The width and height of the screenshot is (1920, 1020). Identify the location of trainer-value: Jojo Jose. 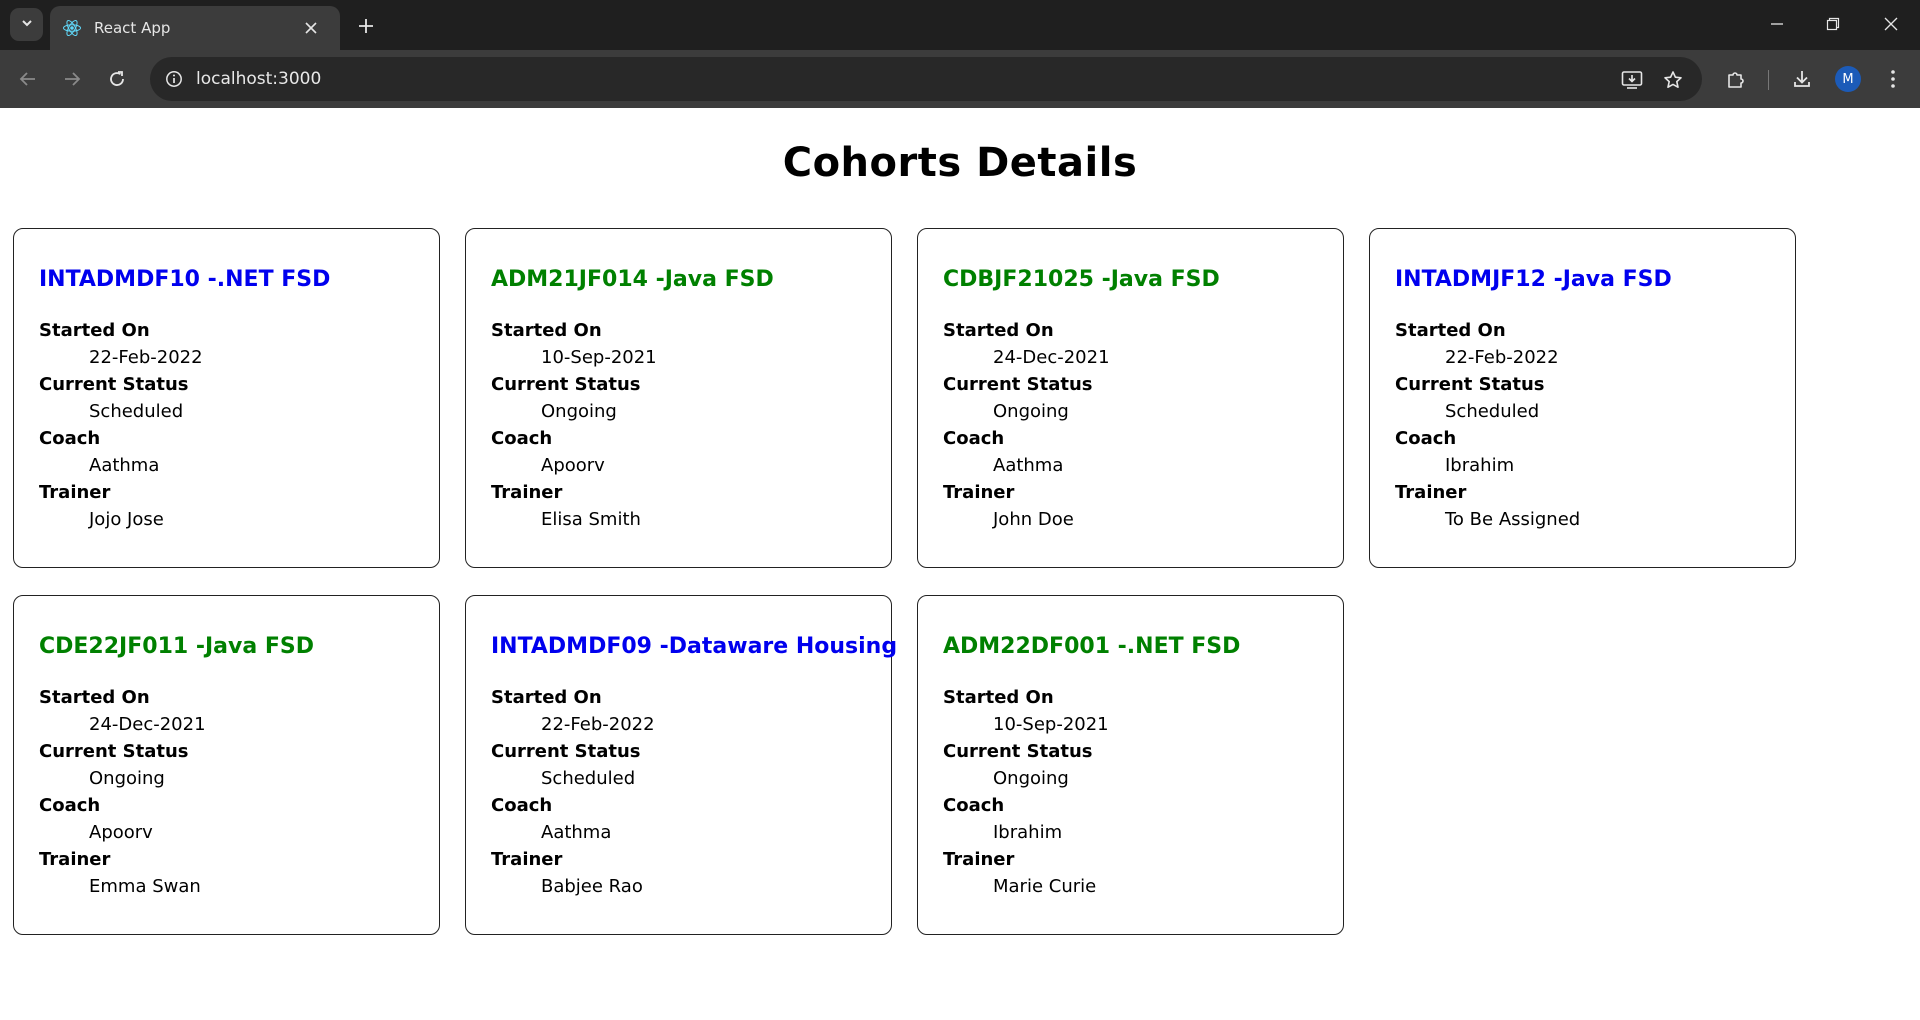
(126, 519).